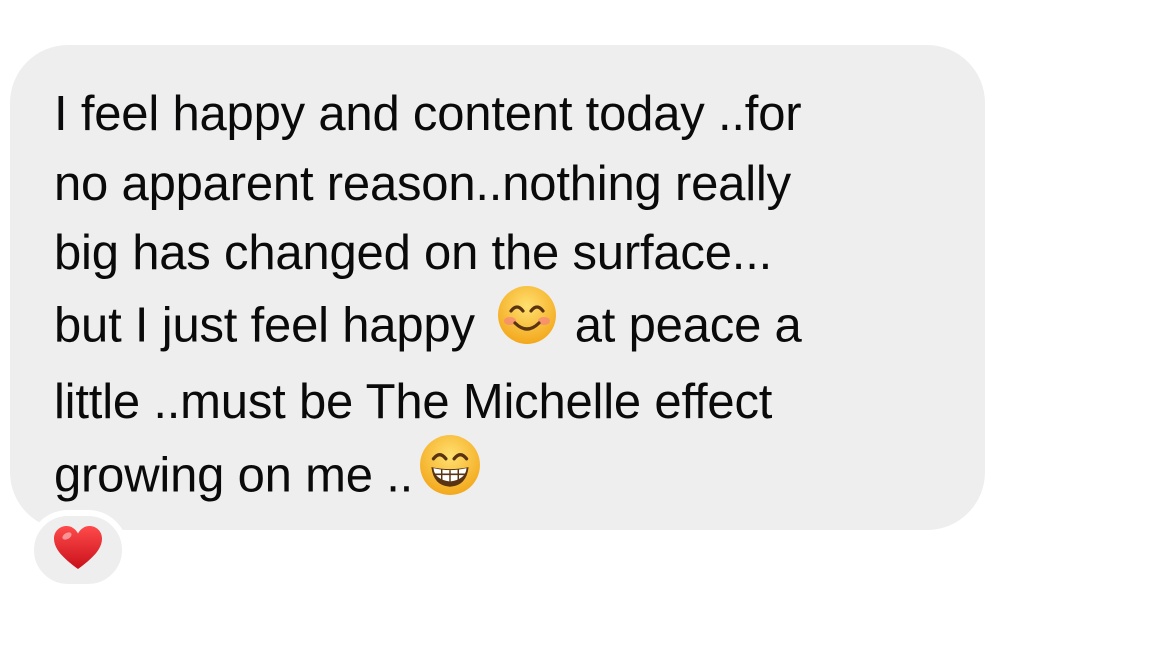  I want to click on smiling-face-with-smiling-eyes-icon, so click(527, 325).